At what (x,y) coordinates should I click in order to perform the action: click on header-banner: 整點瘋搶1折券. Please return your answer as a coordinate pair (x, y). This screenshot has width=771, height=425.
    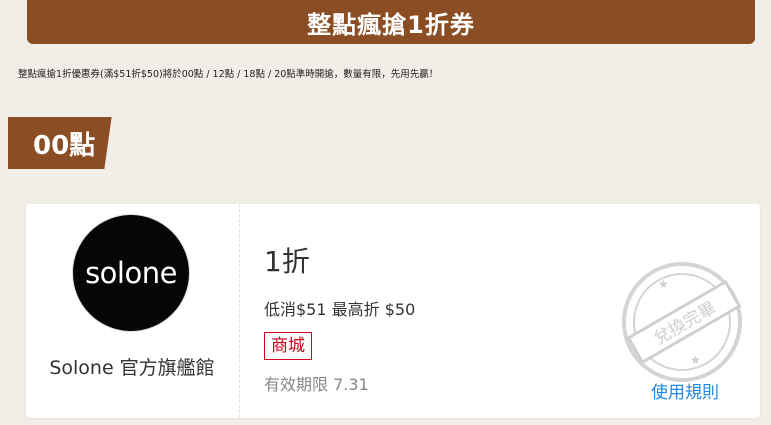
    Looking at the image, I should click on (391, 22).